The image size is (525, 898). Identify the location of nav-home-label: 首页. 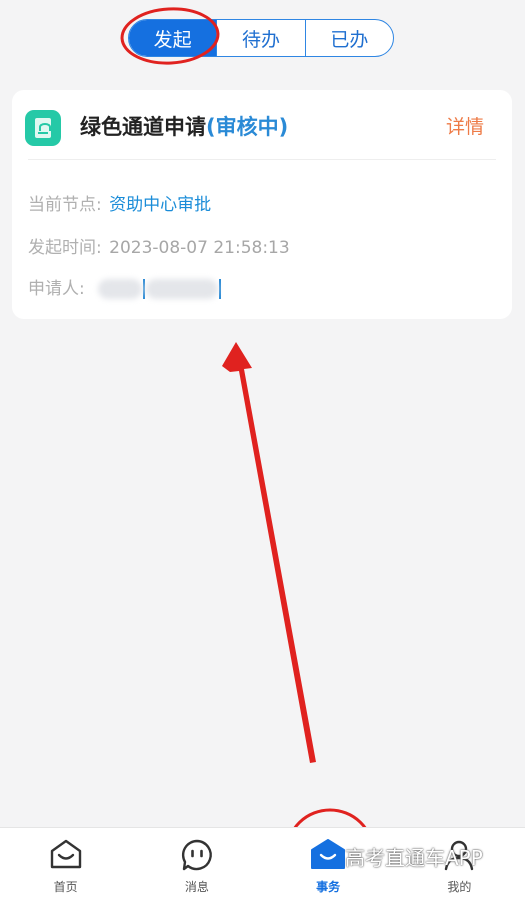
(65, 887).